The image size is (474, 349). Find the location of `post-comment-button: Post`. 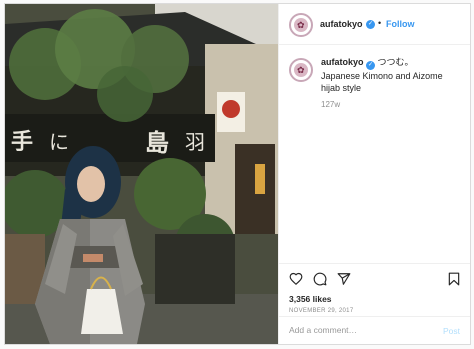

post-comment-button: Post is located at coordinates (451, 331).